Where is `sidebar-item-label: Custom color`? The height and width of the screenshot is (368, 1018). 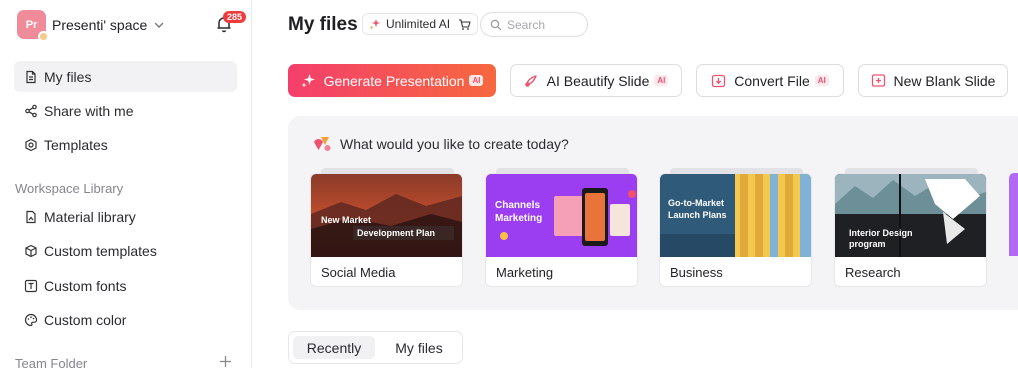 sidebar-item-label: Custom color is located at coordinates (85, 319).